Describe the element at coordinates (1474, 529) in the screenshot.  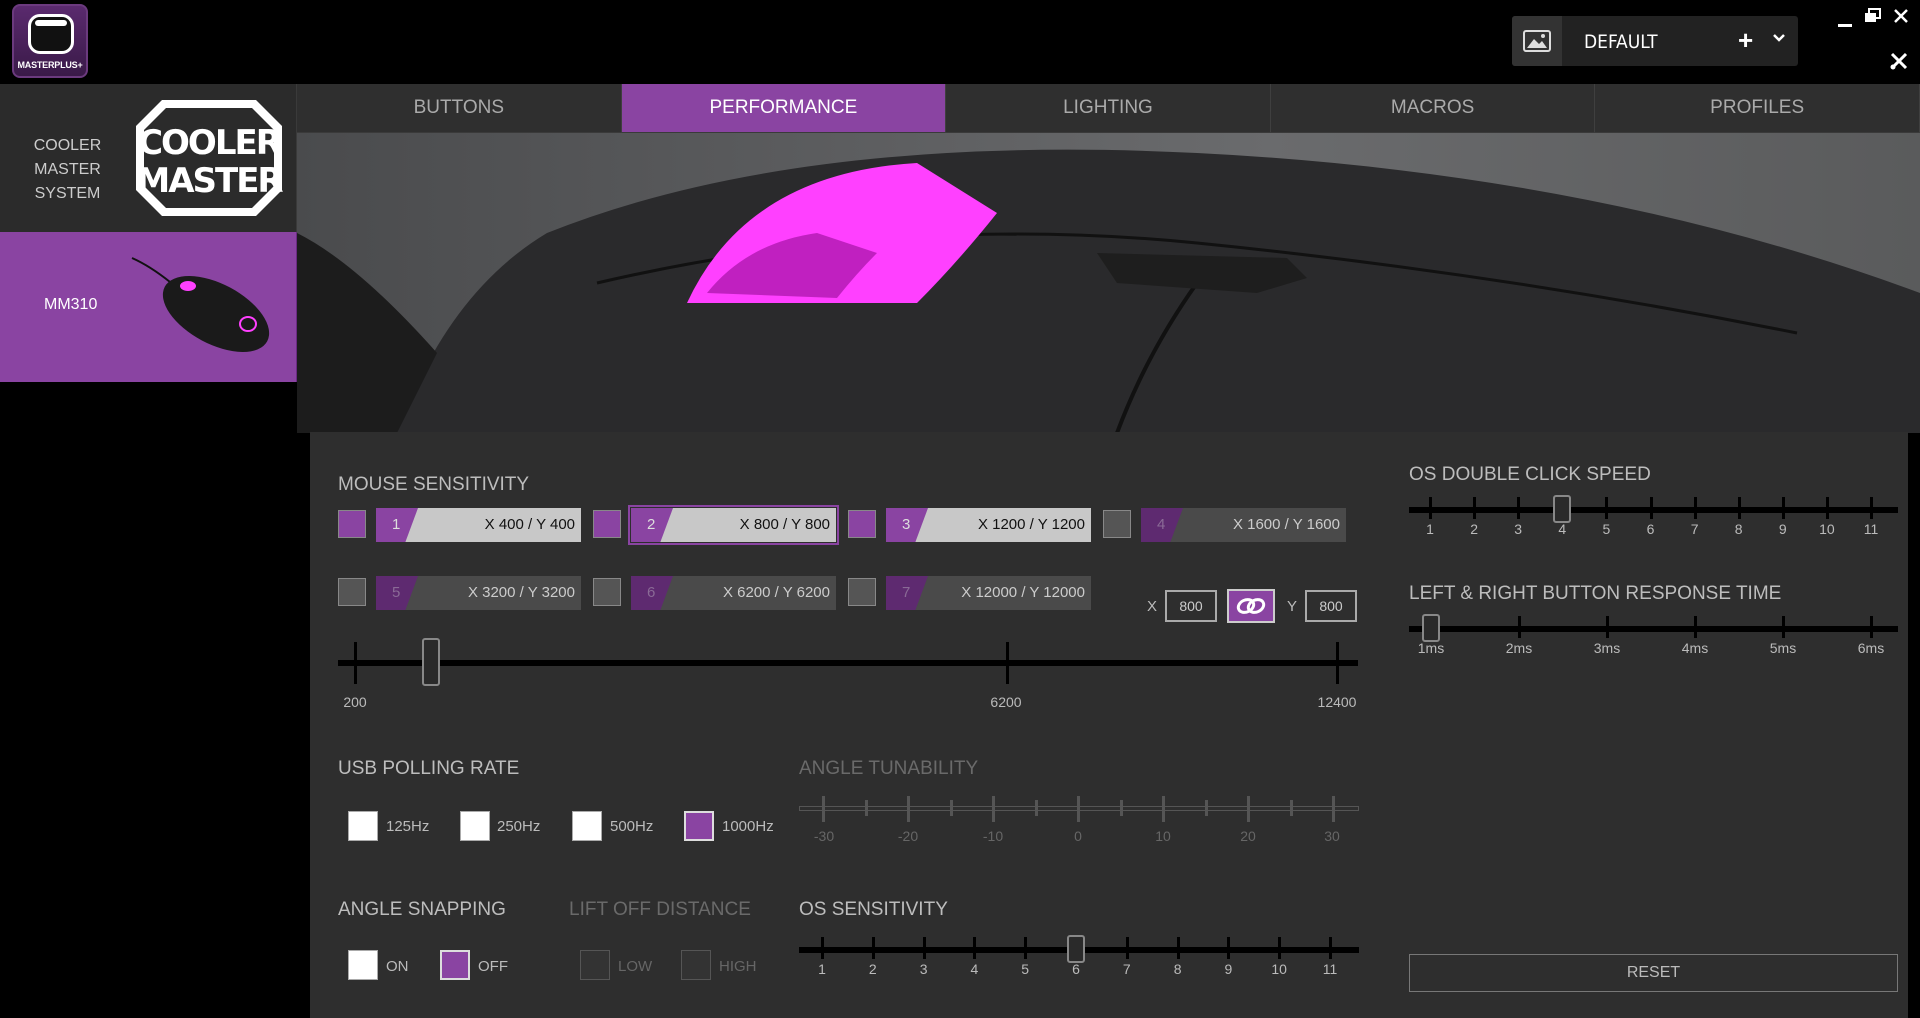
I see `double-click-label: 2` at that location.